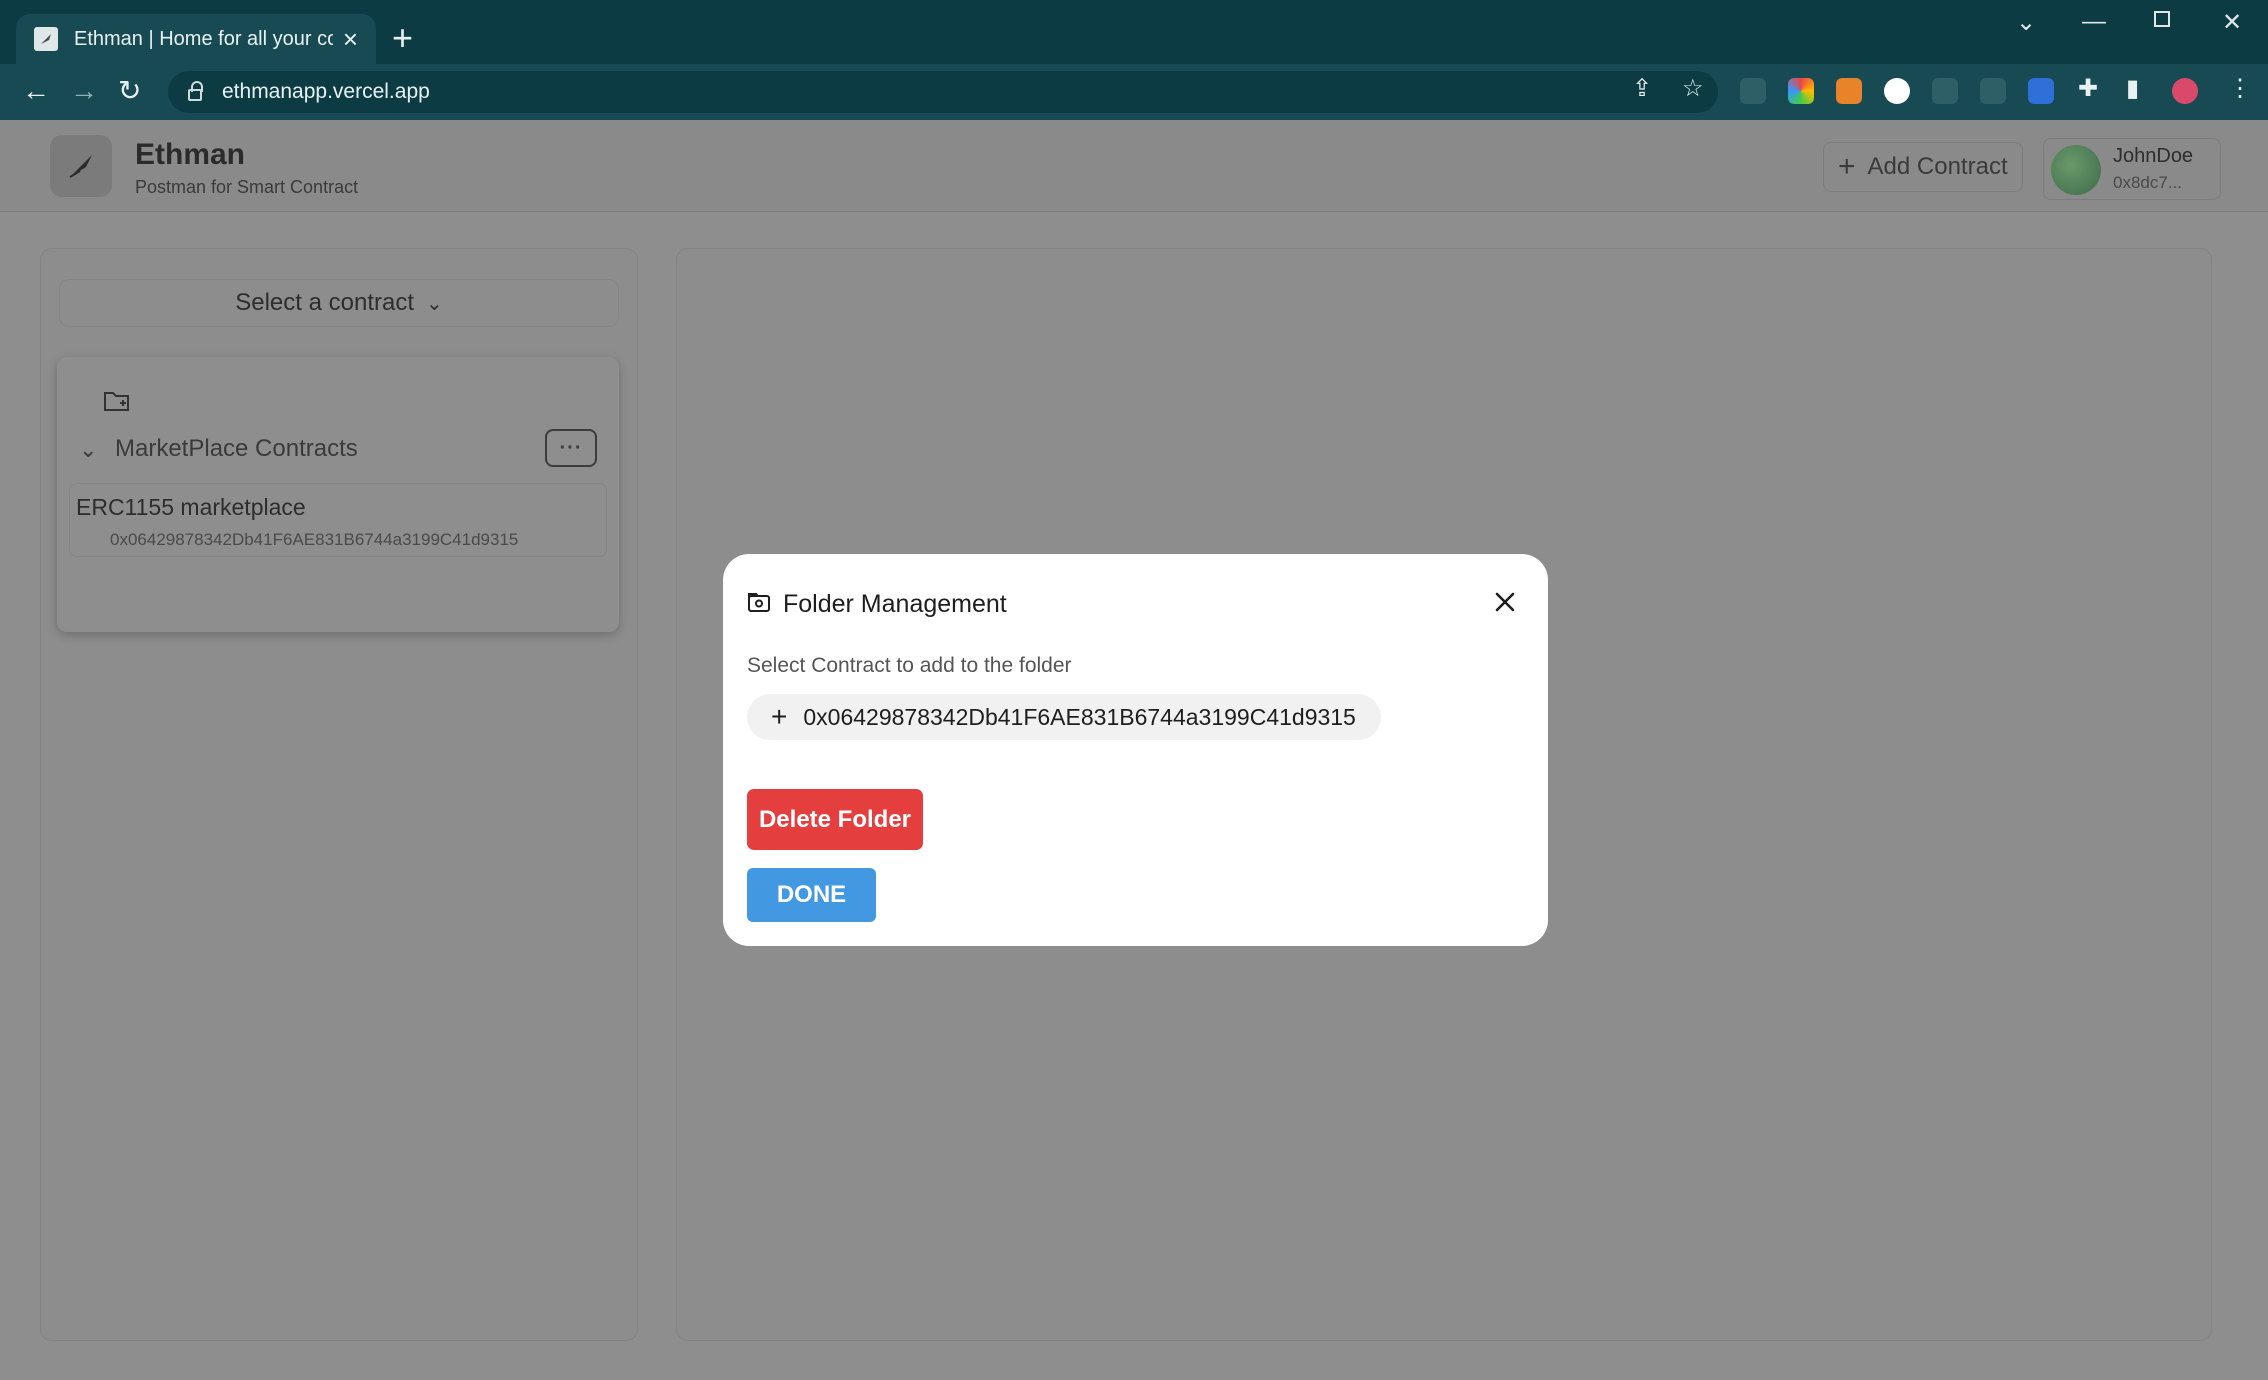 Image resolution: width=2268 pixels, height=1380 pixels. Describe the element at coordinates (46, 39) in the screenshot. I see `ethman-favicon-icon` at that location.